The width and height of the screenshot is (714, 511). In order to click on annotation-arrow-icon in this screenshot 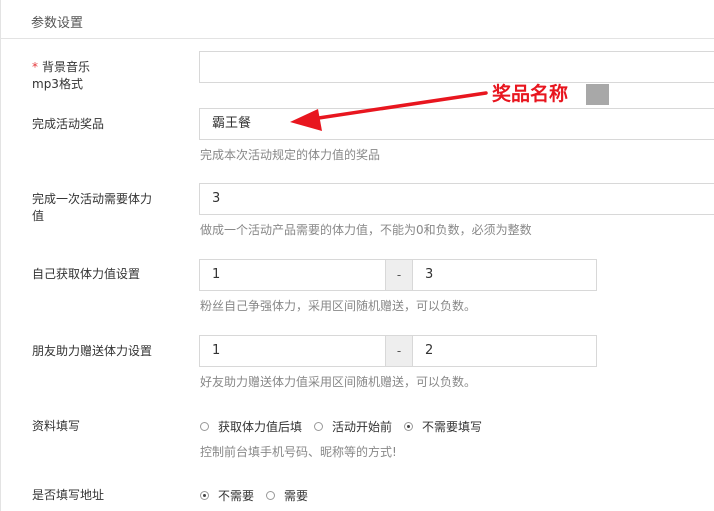, I will do `click(389, 111)`.